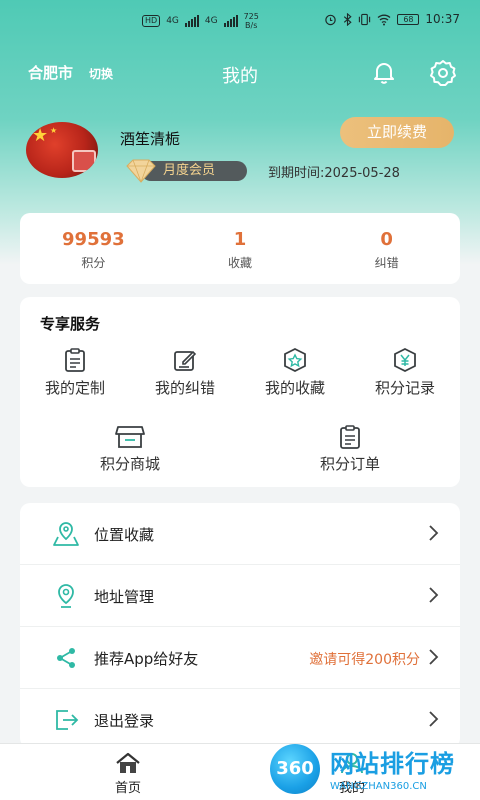 This screenshot has width=480, height=800. Describe the element at coordinates (75, 360) in the screenshot. I see `clipboard-icon` at that location.